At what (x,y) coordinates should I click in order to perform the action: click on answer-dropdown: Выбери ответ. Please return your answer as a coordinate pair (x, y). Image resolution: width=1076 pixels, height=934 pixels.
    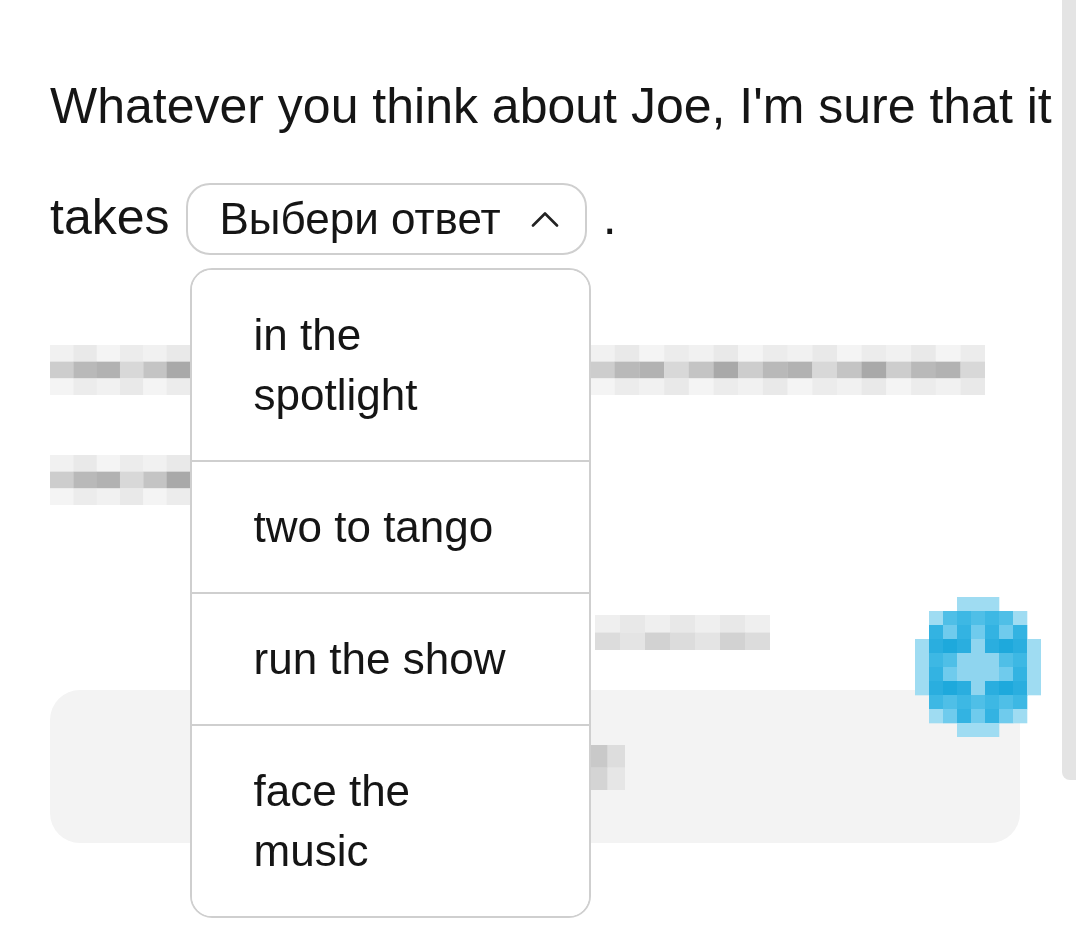
    Looking at the image, I should click on (386, 219).